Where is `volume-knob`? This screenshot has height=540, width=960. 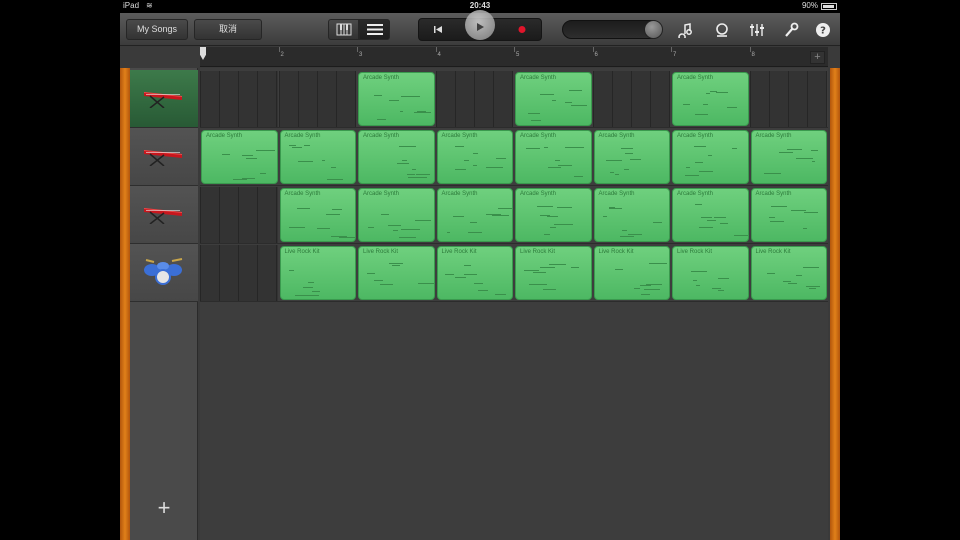 volume-knob is located at coordinates (653, 29).